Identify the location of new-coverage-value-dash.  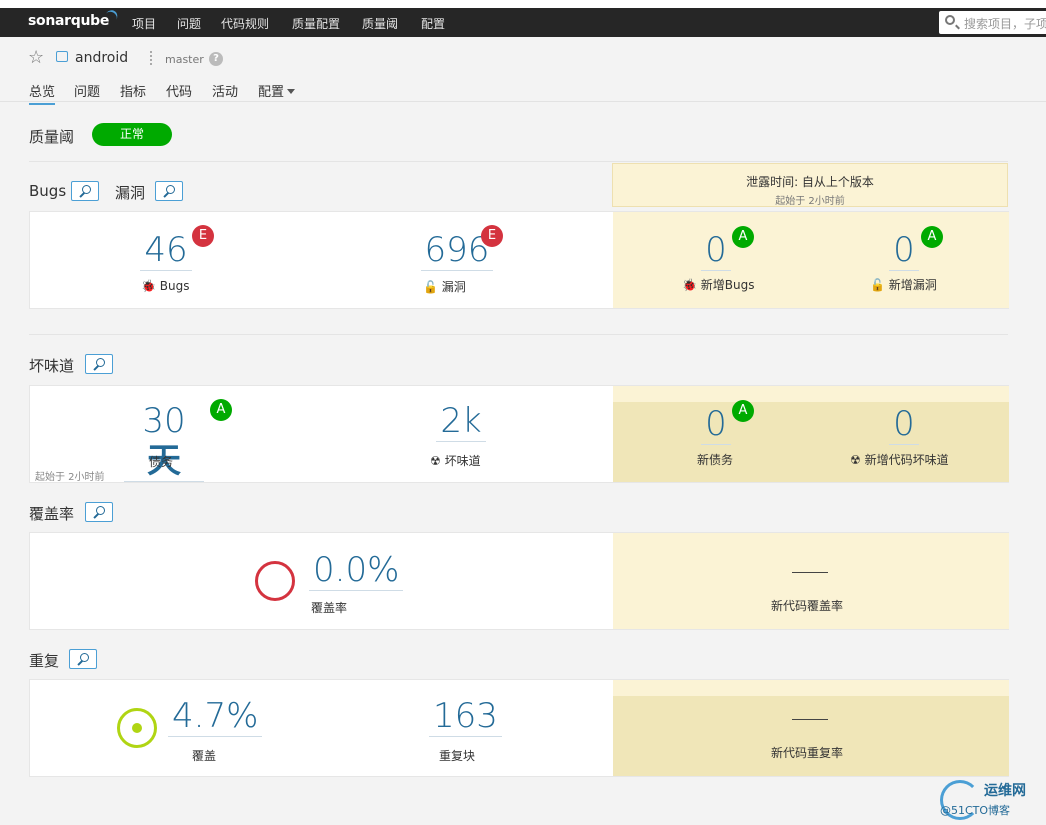
(810, 572).